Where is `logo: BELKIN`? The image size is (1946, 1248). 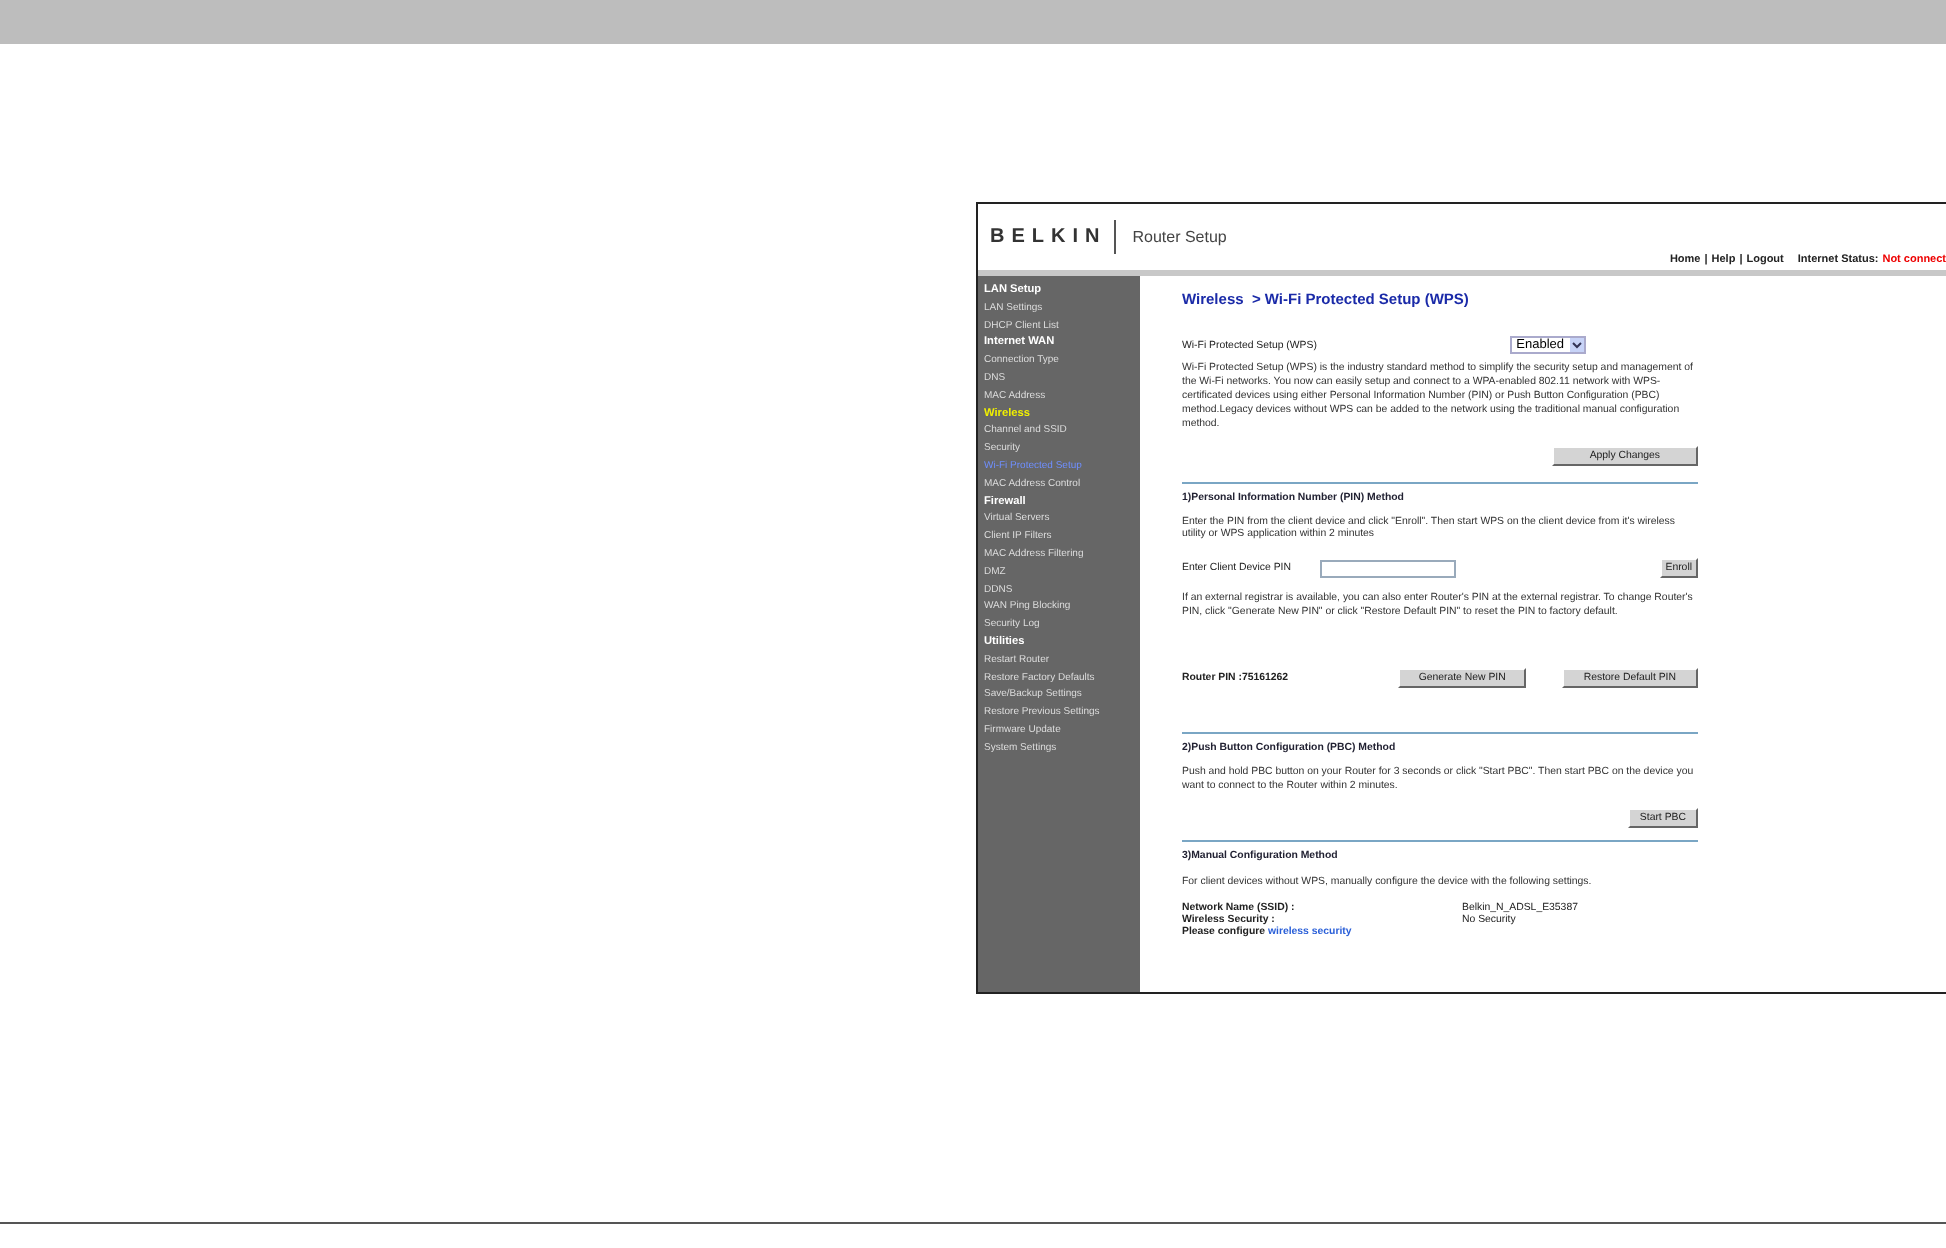
logo: BELKIN is located at coordinates (1048, 237).